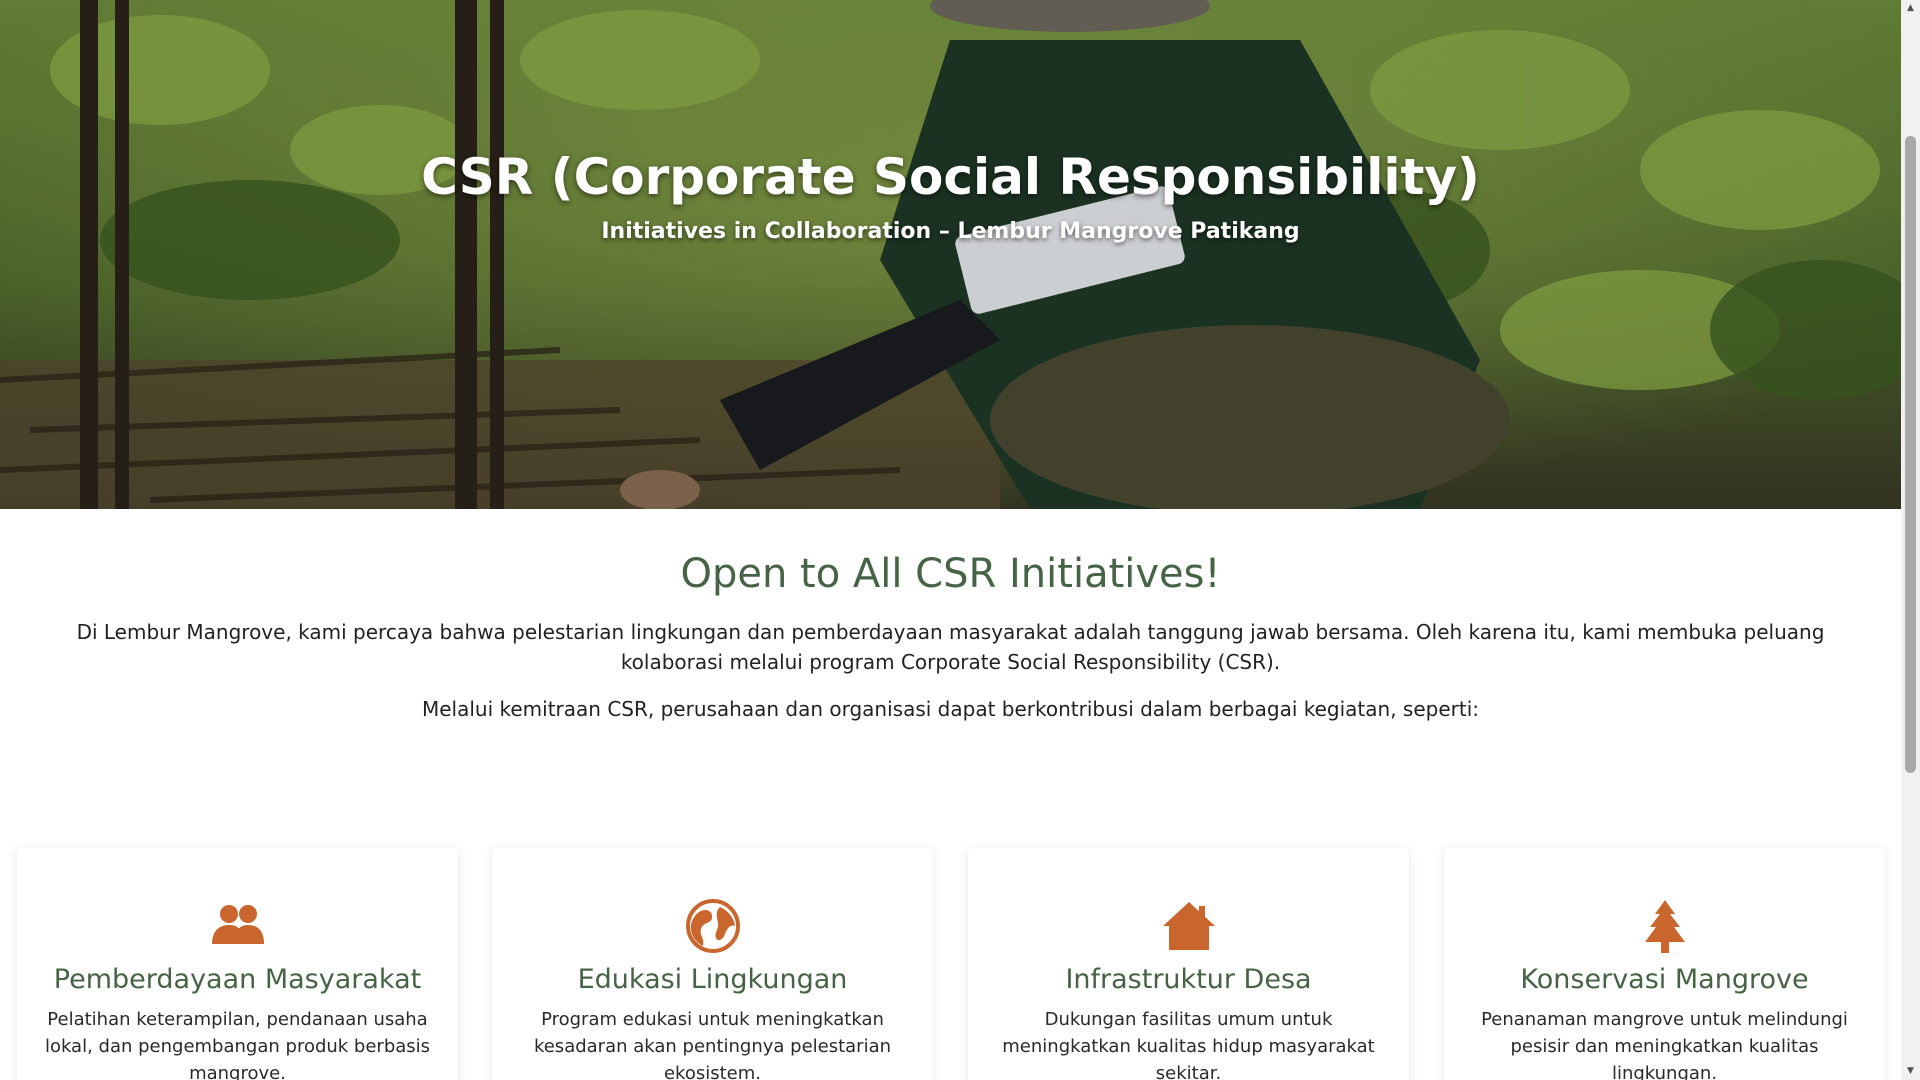  Describe the element at coordinates (1664, 979) in the screenshot. I see `card-title: Konservasi Mangrove` at that location.